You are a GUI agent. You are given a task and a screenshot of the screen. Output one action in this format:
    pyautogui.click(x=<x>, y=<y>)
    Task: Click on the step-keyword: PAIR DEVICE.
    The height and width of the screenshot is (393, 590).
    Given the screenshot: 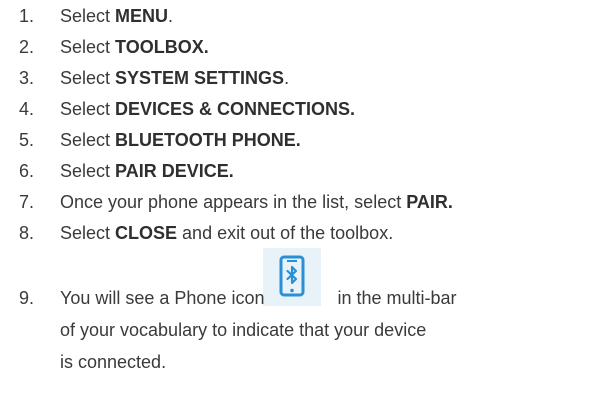 What is the action you would take?
    pyautogui.click(x=174, y=171)
    